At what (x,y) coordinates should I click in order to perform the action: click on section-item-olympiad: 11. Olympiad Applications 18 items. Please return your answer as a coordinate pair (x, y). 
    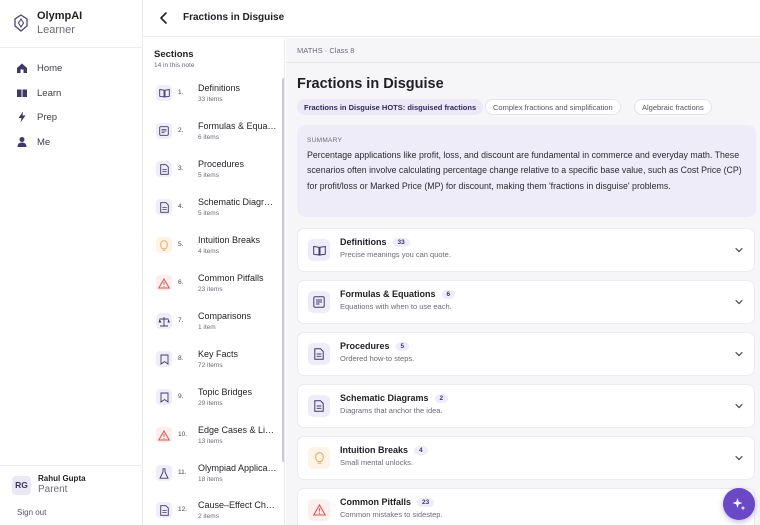
    Looking at the image, I should click on (218, 481).